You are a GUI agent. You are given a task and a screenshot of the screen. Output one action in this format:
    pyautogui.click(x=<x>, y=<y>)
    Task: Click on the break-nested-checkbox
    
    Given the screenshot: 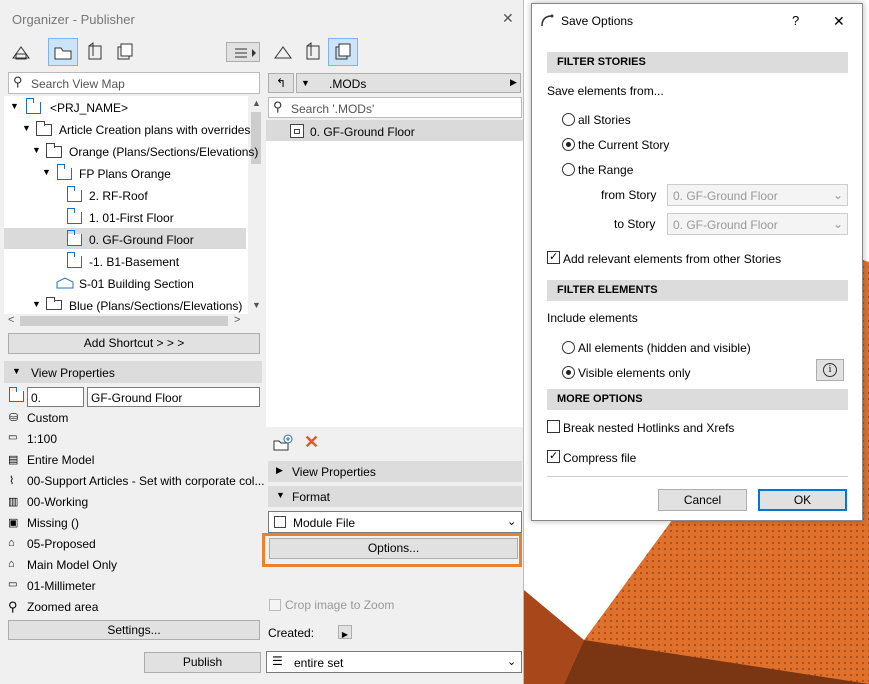 What is the action you would take?
    pyautogui.click(x=553, y=426)
    